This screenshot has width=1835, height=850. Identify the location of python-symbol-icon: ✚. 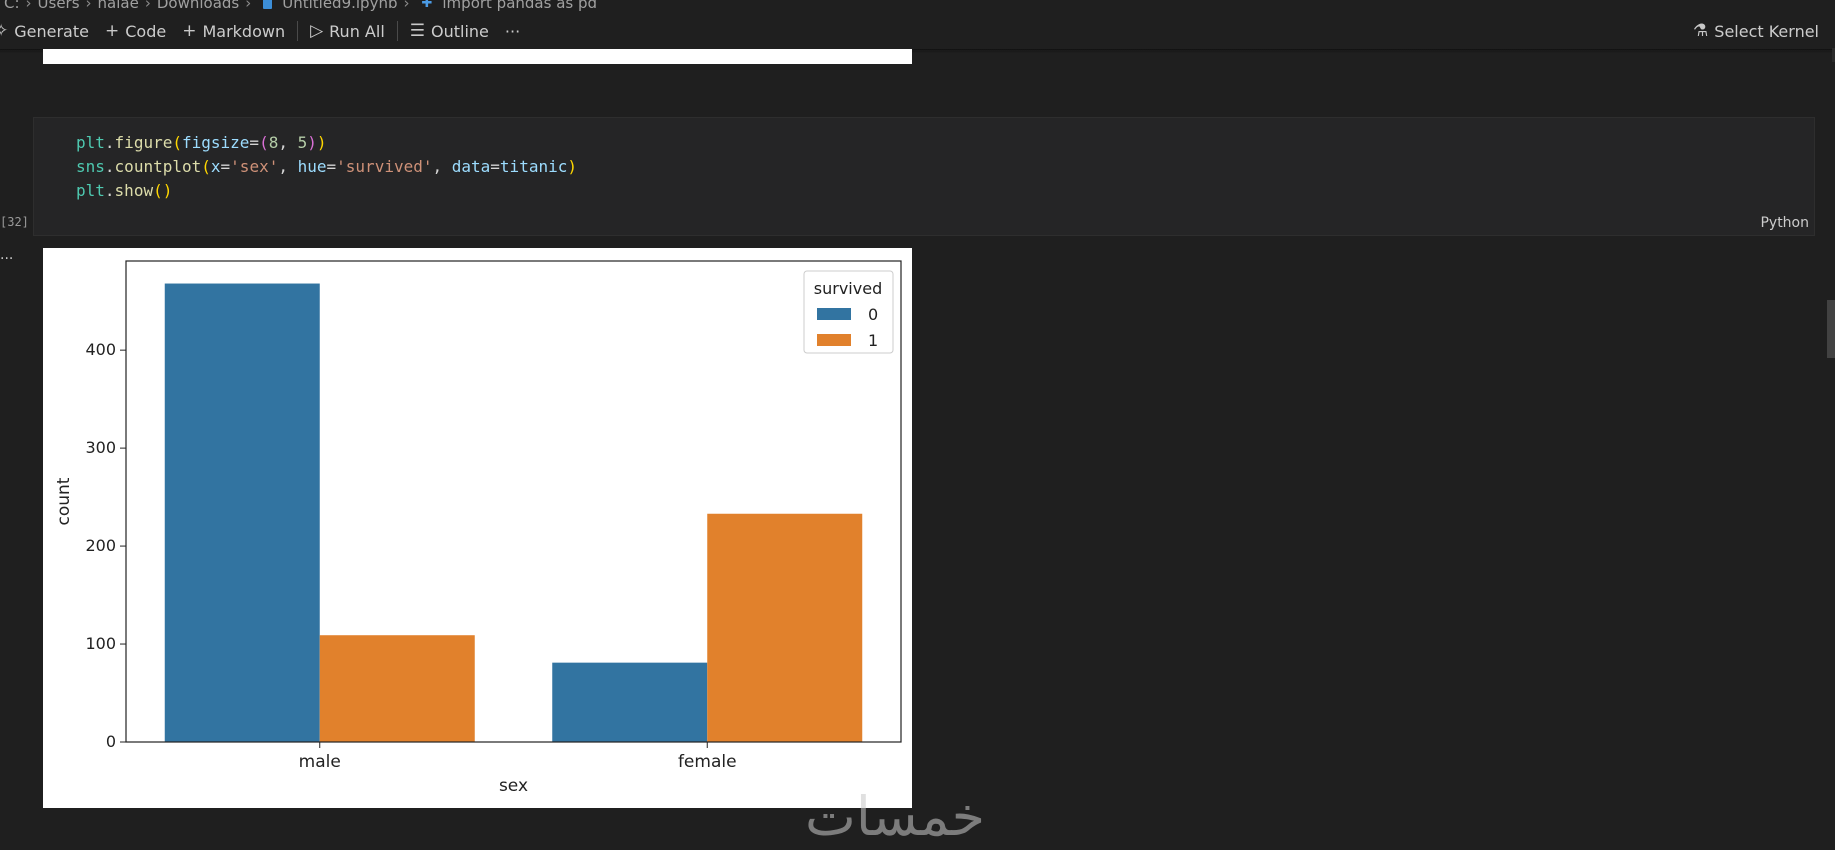
(427, 5).